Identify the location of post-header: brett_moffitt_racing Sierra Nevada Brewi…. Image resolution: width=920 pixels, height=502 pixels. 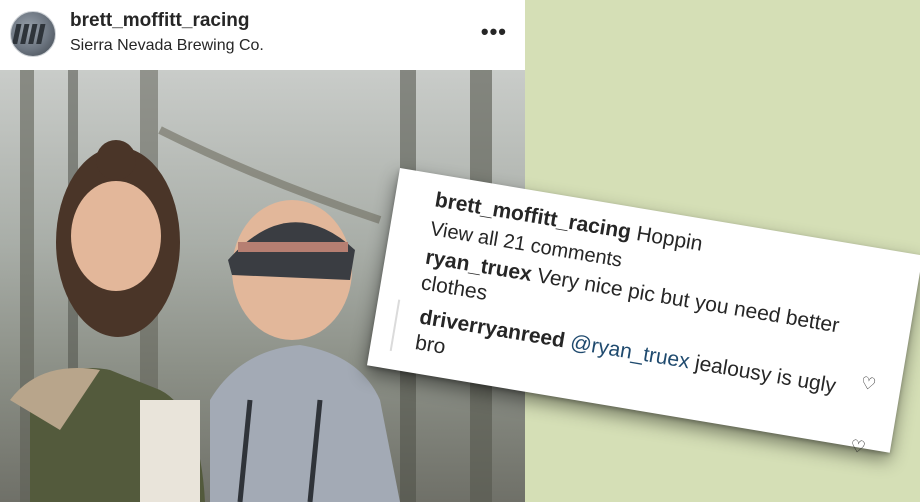
(262, 35).